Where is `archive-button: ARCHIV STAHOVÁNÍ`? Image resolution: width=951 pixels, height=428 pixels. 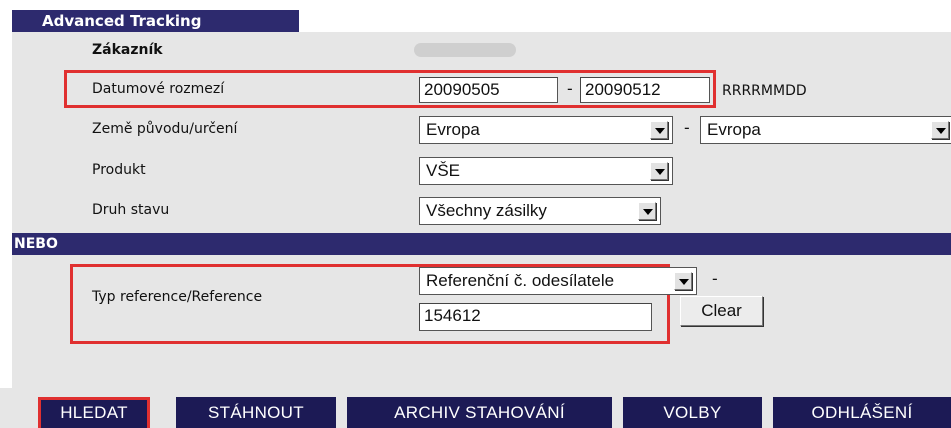 archive-button: ARCHIV STAHOVÁNÍ is located at coordinates (479, 412).